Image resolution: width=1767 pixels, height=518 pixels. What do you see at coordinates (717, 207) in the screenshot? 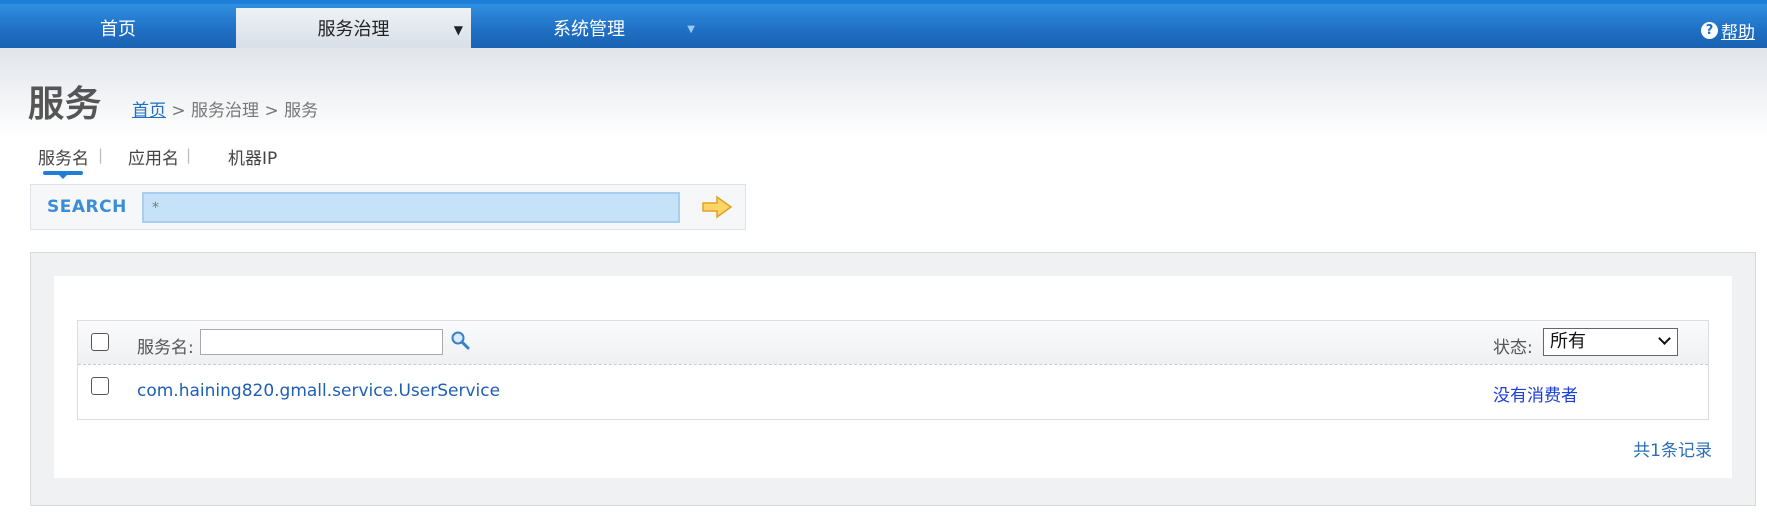
I see `arrow-right-icon` at bounding box center [717, 207].